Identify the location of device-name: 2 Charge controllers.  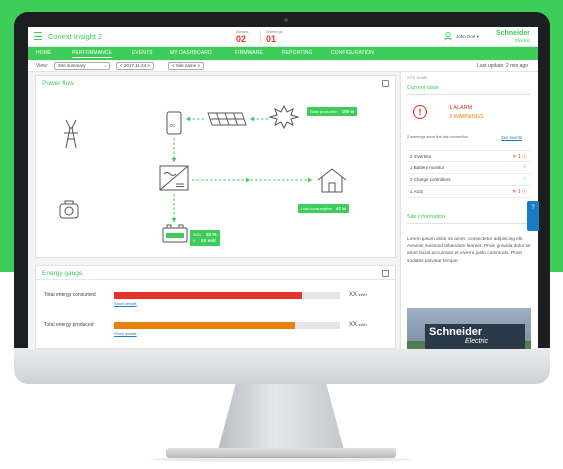
(430, 179).